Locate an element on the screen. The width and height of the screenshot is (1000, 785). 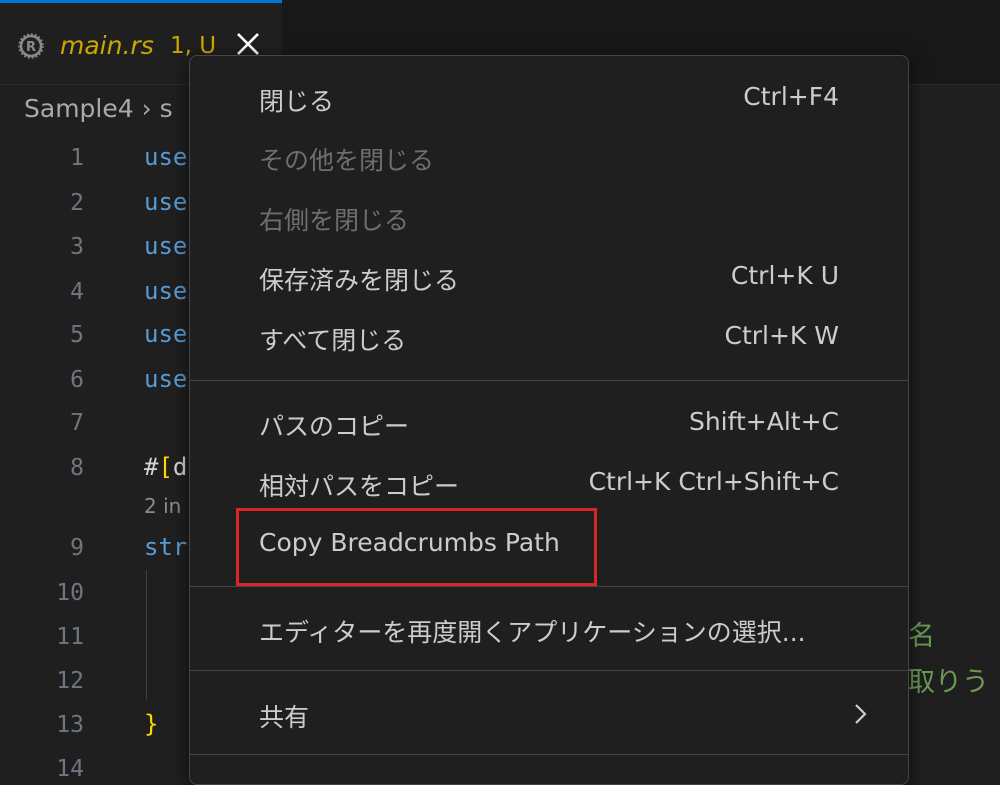
line-number: 13 is located at coordinates (70, 725).